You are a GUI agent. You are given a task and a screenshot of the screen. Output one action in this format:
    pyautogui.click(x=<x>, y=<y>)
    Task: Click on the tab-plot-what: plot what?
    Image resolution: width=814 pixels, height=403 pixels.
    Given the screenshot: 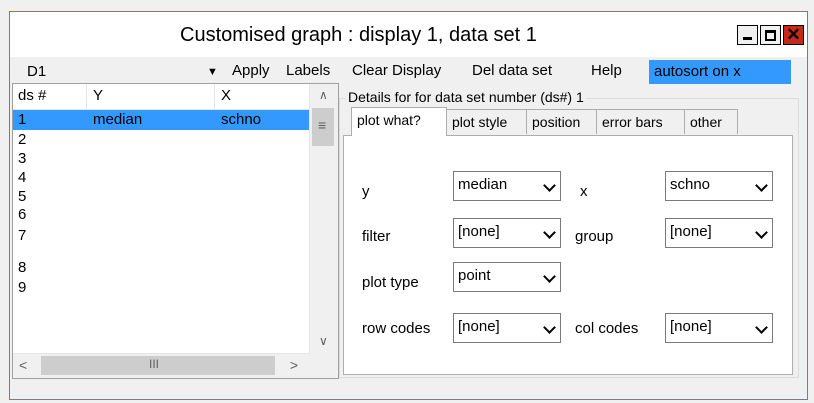 What is the action you would take?
    pyautogui.click(x=399, y=121)
    